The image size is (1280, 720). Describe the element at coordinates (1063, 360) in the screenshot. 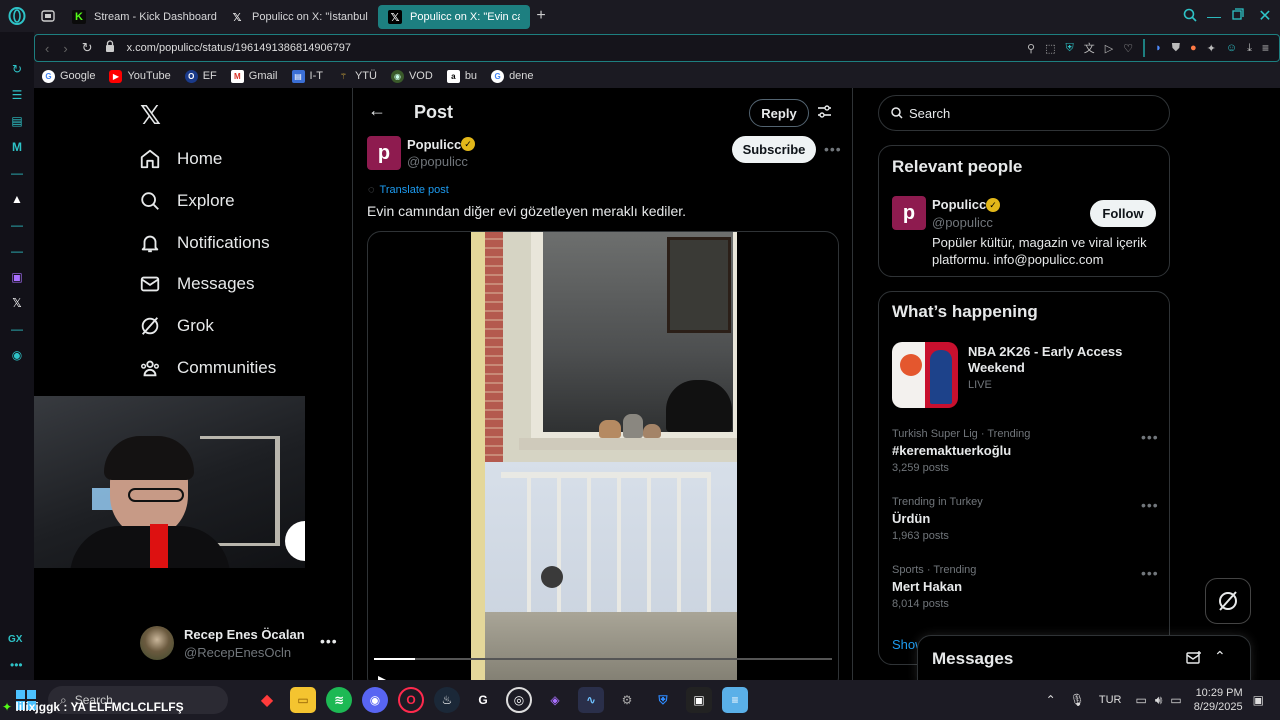

I see `featured-title: NBA 2K26 - Early Access Weekend` at that location.